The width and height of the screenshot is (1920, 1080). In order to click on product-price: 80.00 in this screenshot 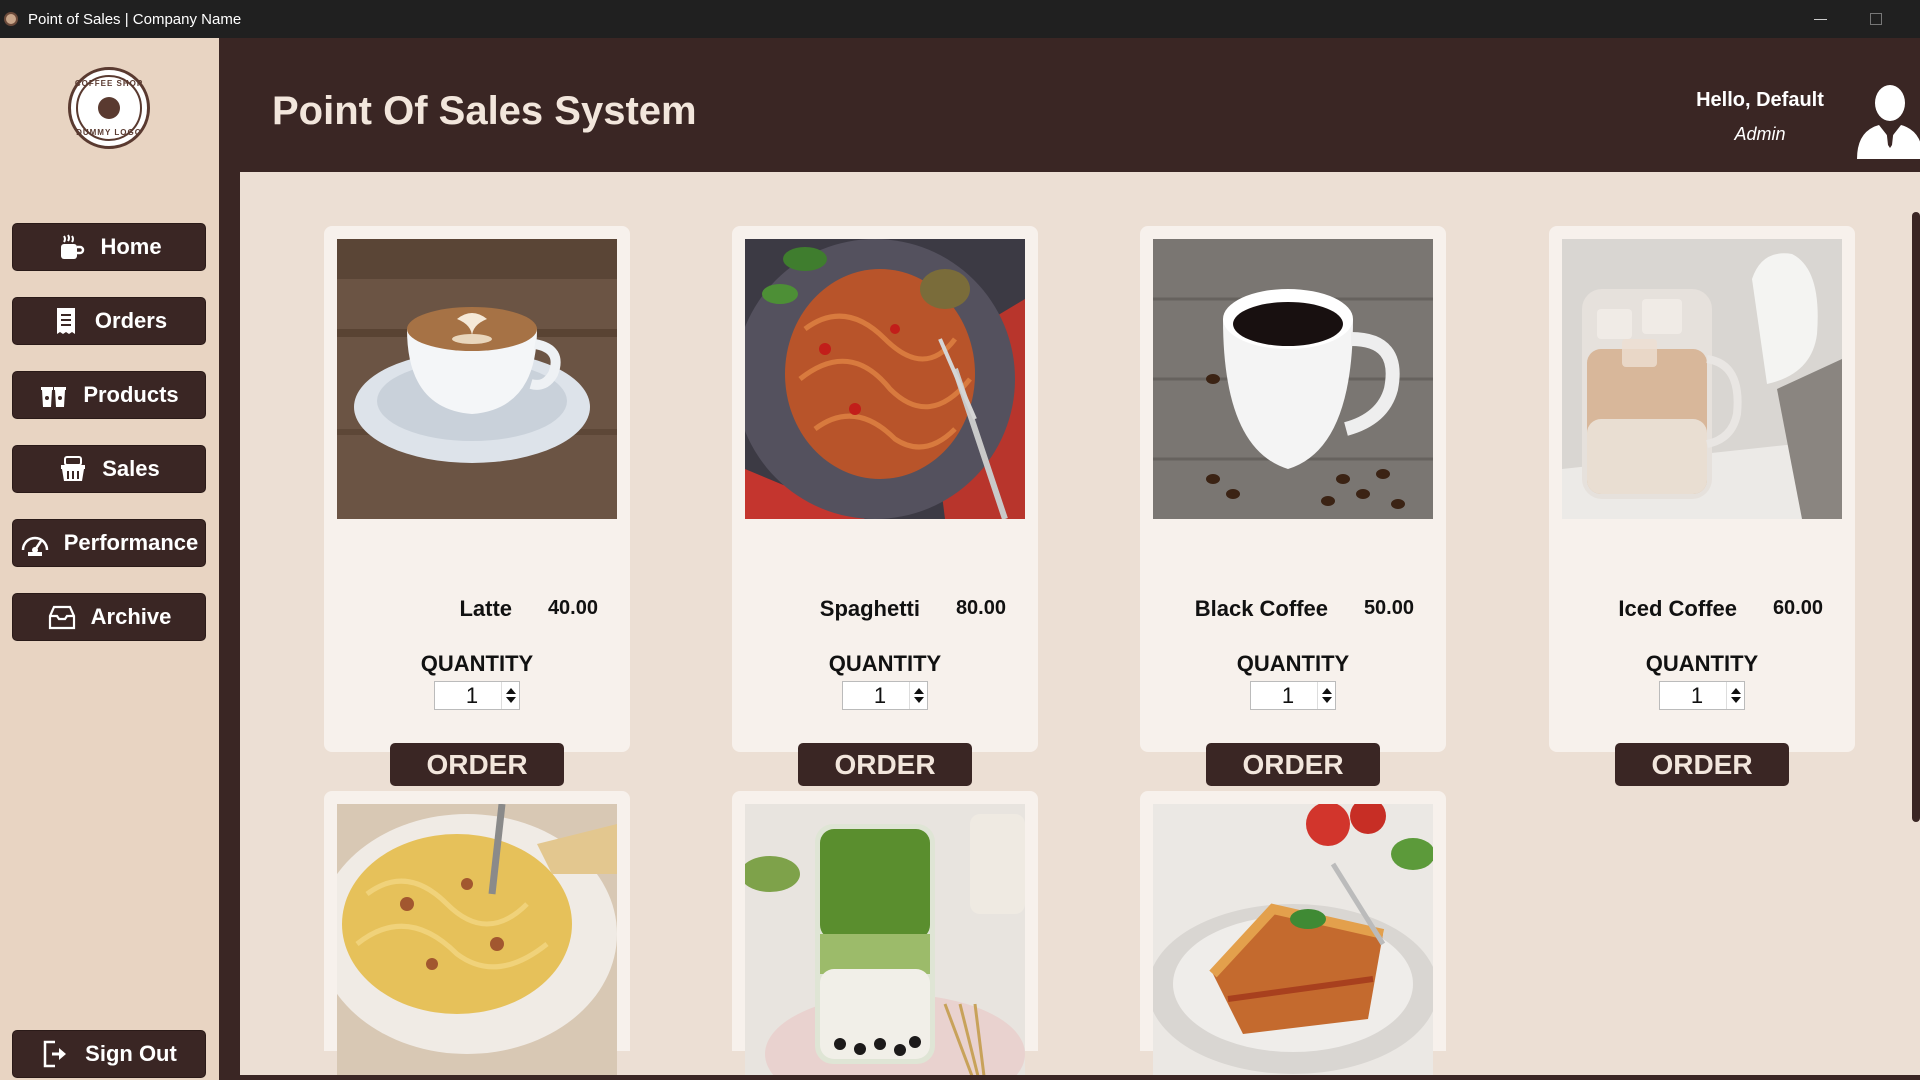, I will do `click(980, 608)`.